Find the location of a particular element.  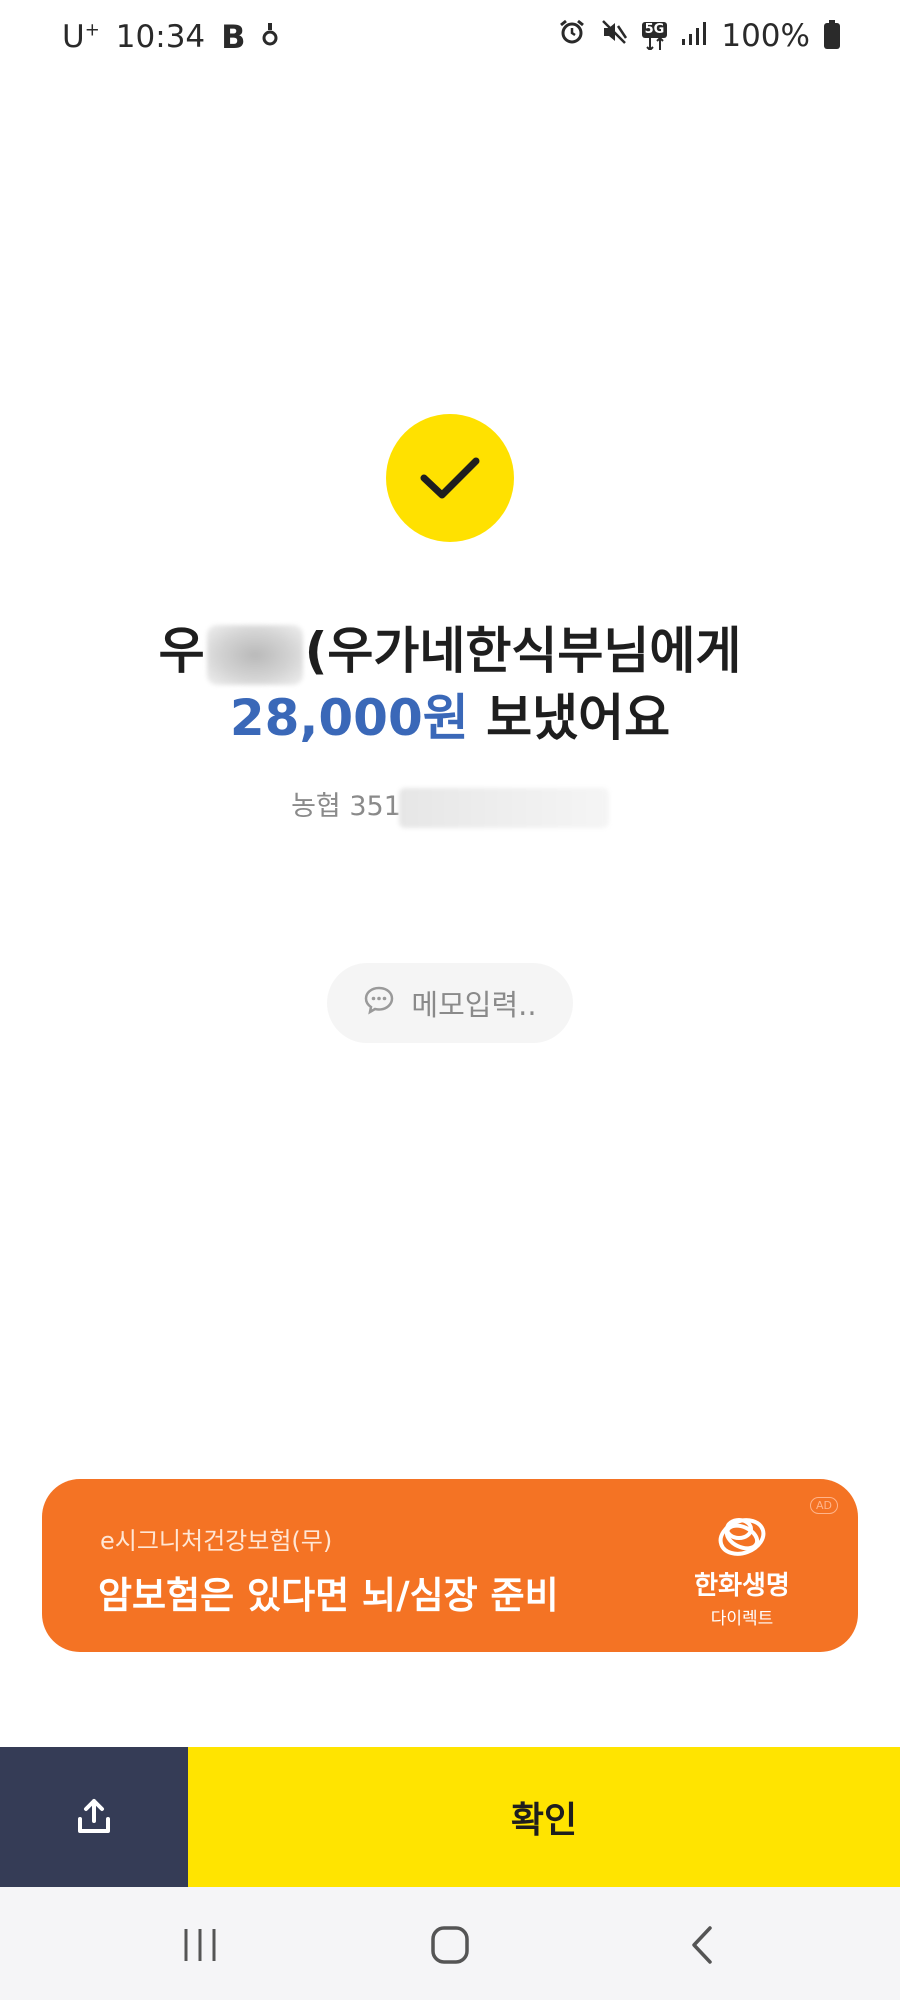

home-icon is located at coordinates (450, 1945).